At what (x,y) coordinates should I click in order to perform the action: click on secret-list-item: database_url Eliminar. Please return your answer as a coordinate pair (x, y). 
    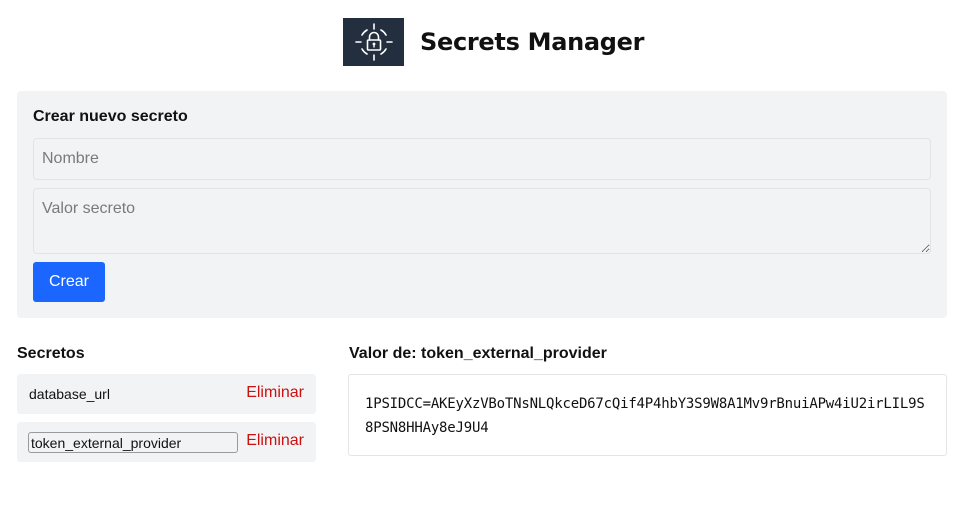
    Looking at the image, I should click on (166, 394).